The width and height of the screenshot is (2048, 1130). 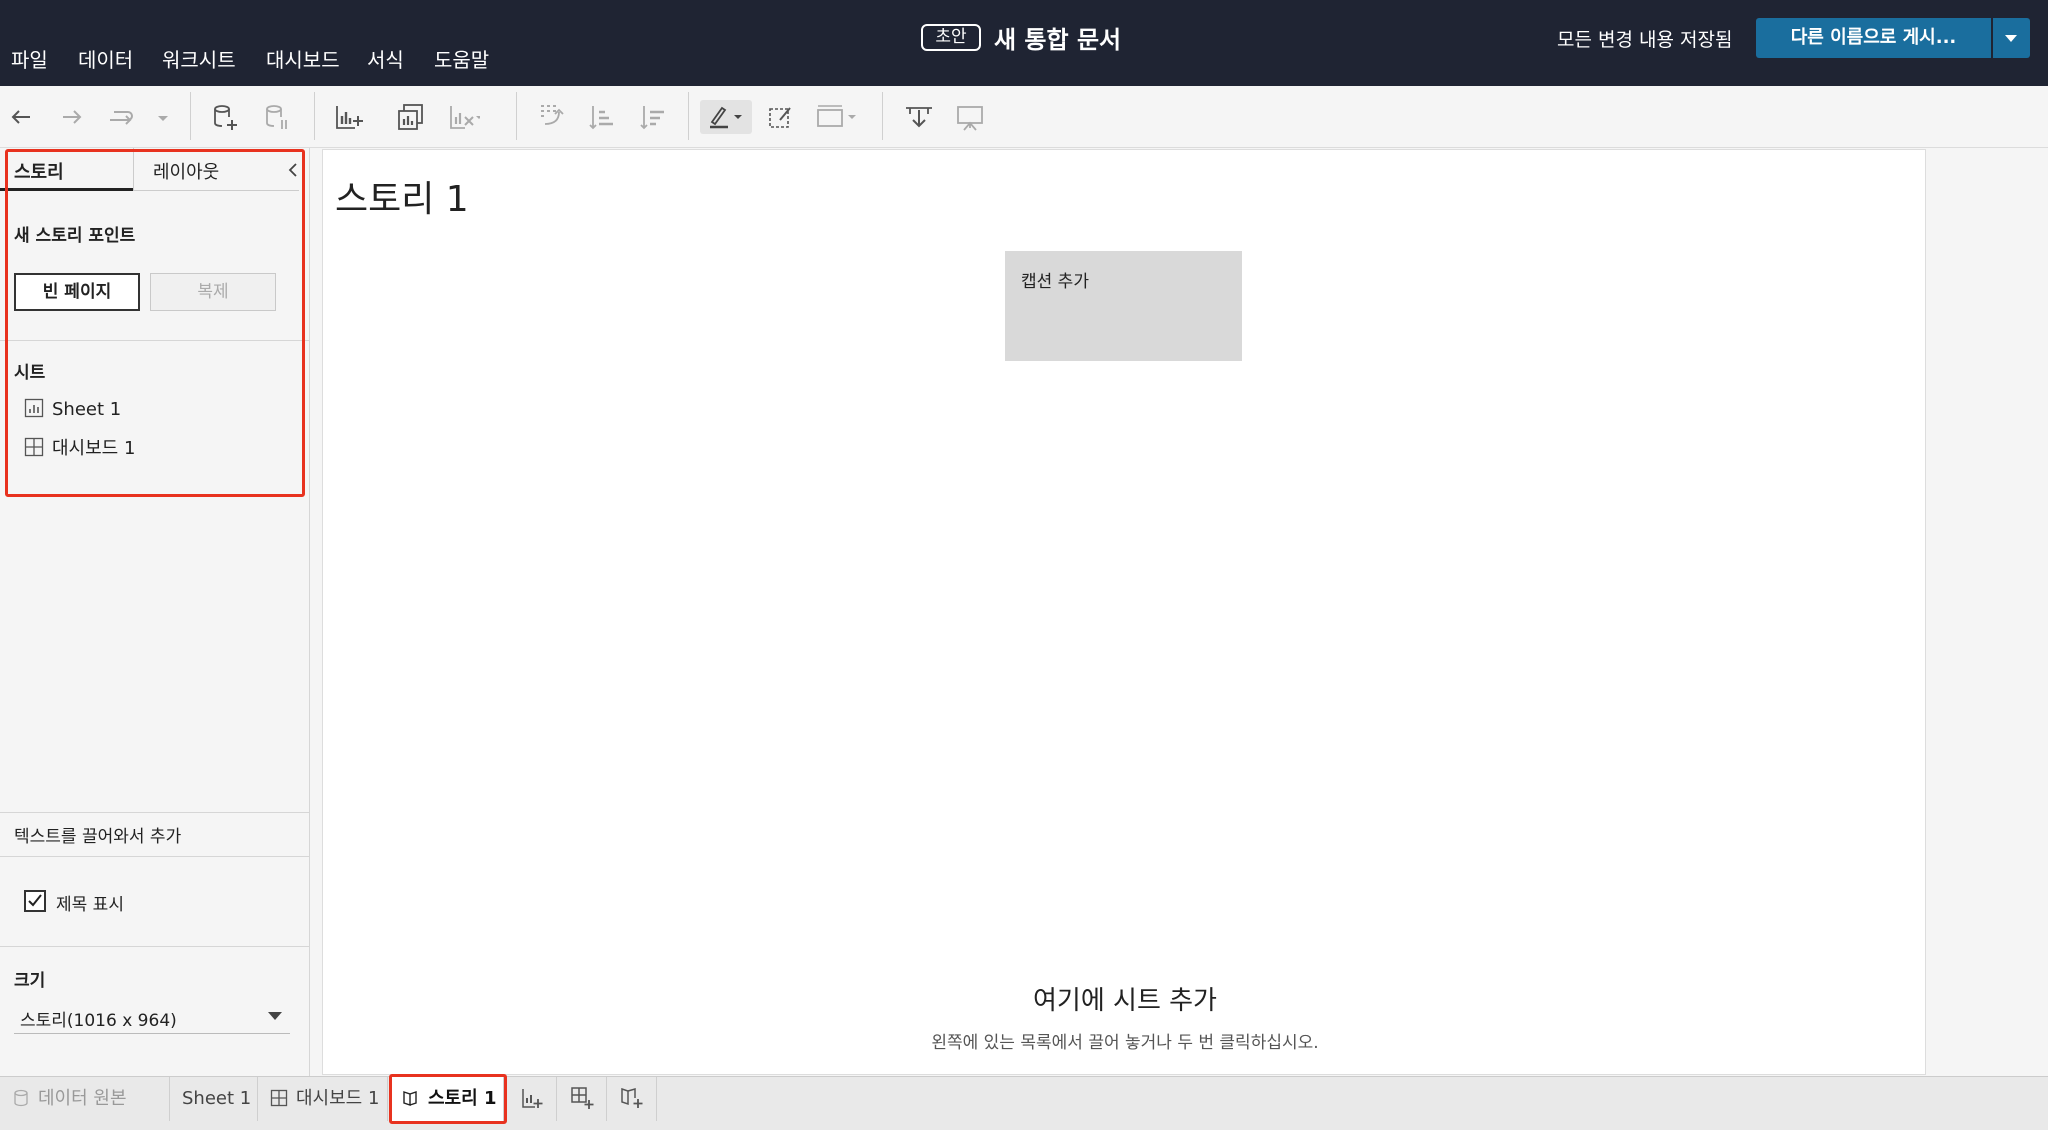 What do you see at coordinates (951, 37) in the screenshot?
I see `draft-badge: 초안` at bounding box center [951, 37].